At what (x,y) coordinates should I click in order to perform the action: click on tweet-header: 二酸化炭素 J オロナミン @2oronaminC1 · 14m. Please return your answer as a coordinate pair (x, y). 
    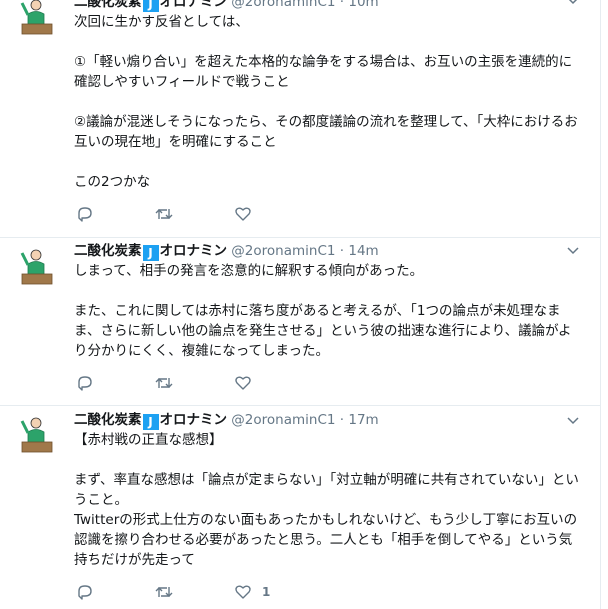
    Looking at the image, I should click on (226, 251).